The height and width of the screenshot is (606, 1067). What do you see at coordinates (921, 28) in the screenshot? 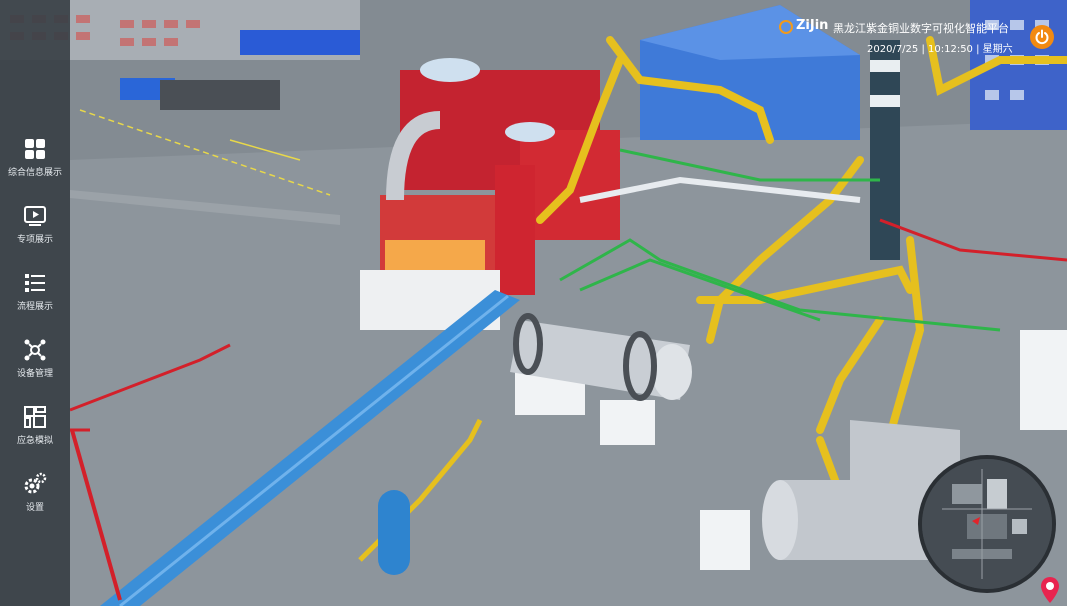
I see `app-title: 黑龙江紫金铜业数字可视化智能平台` at bounding box center [921, 28].